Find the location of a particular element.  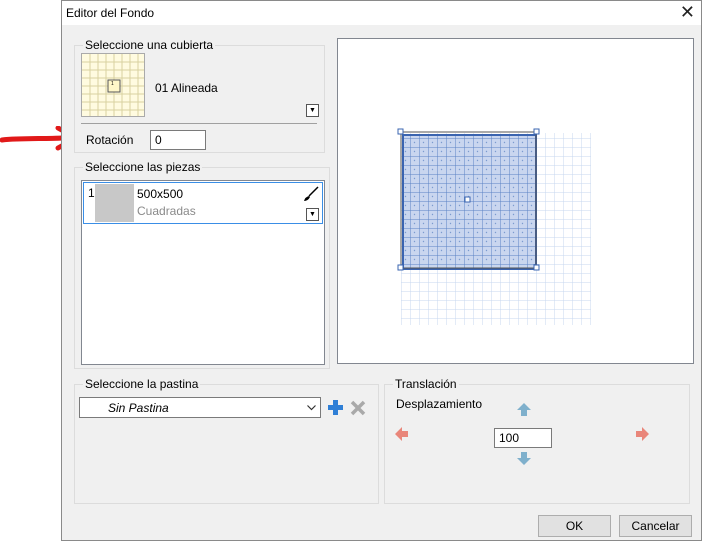

arrow-right-icon is located at coordinates (642, 434).